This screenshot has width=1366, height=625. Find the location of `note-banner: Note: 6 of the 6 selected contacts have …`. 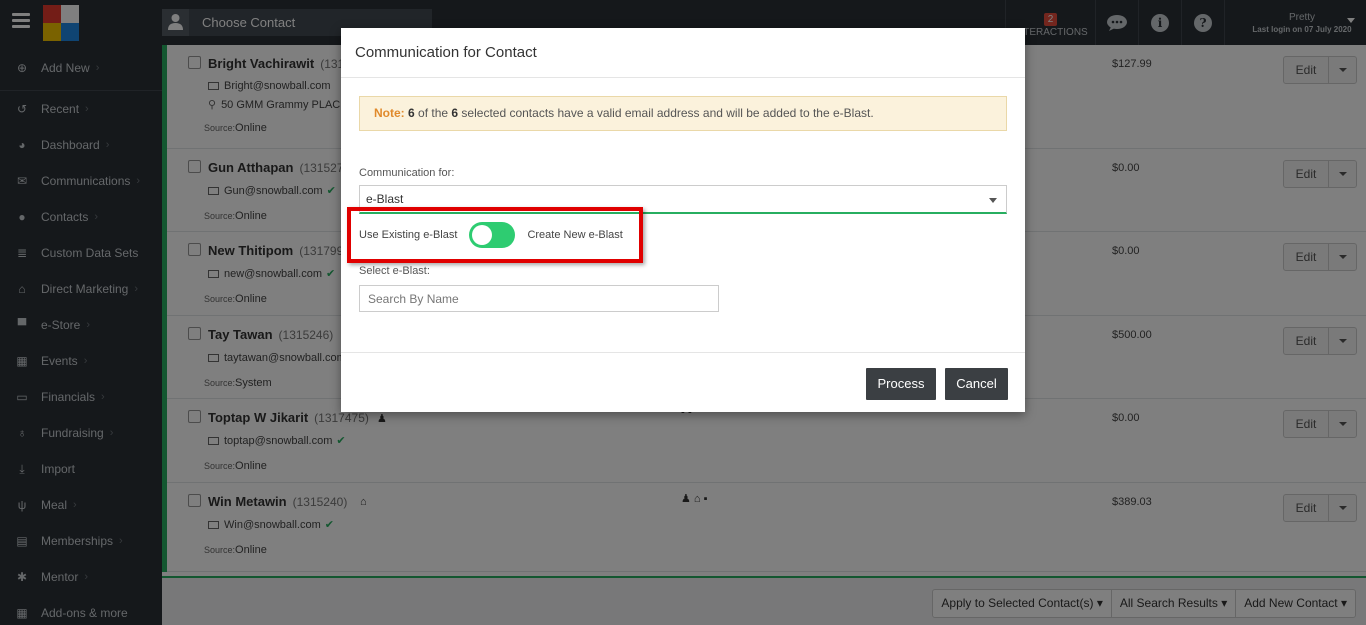

note-banner: Note: 6 of the 6 selected contacts have … is located at coordinates (683, 113).